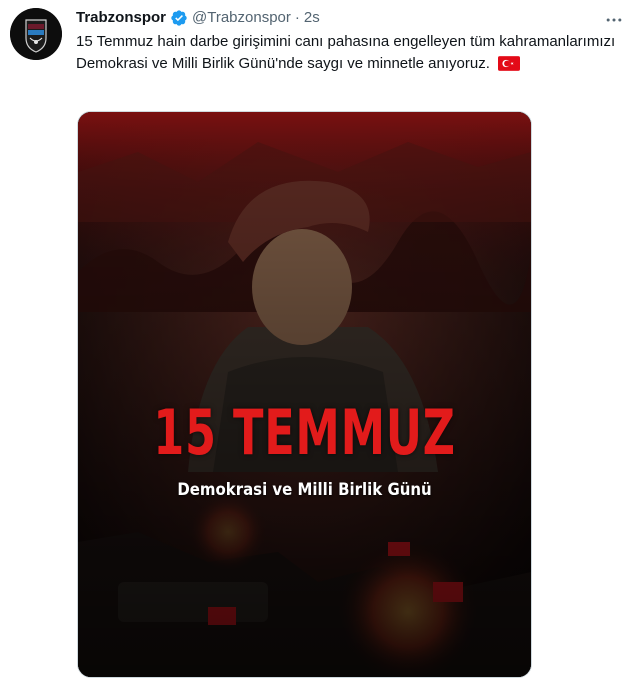 The height and width of the screenshot is (681, 640). I want to click on author-name: Trabzonspor, so click(121, 18).